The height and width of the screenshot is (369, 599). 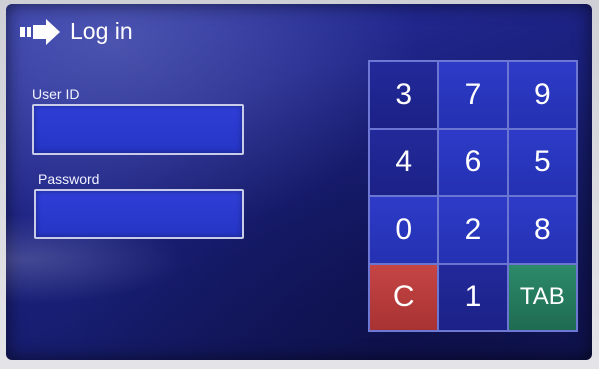 What do you see at coordinates (404, 297) in the screenshot?
I see `clear-key: C` at bounding box center [404, 297].